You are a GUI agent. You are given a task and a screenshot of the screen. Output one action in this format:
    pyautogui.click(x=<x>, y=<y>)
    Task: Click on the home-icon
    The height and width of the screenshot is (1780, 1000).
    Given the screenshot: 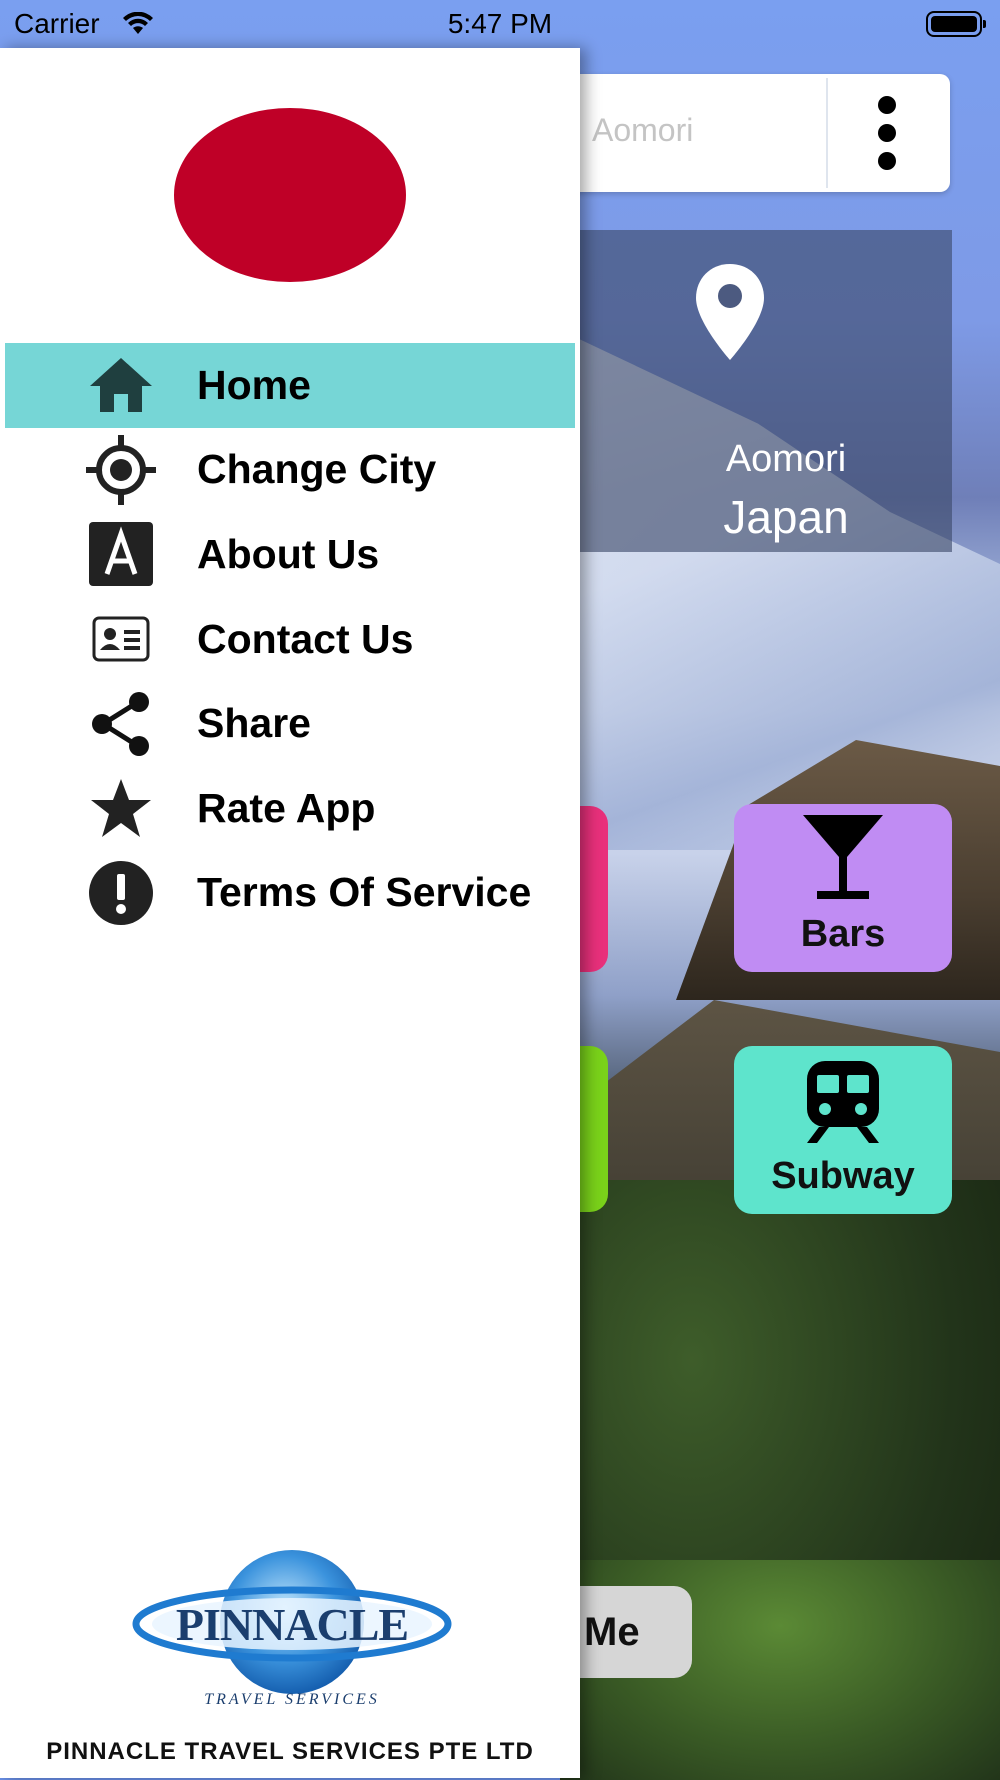 What is the action you would take?
    pyautogui.click(x=121, y=385)
    